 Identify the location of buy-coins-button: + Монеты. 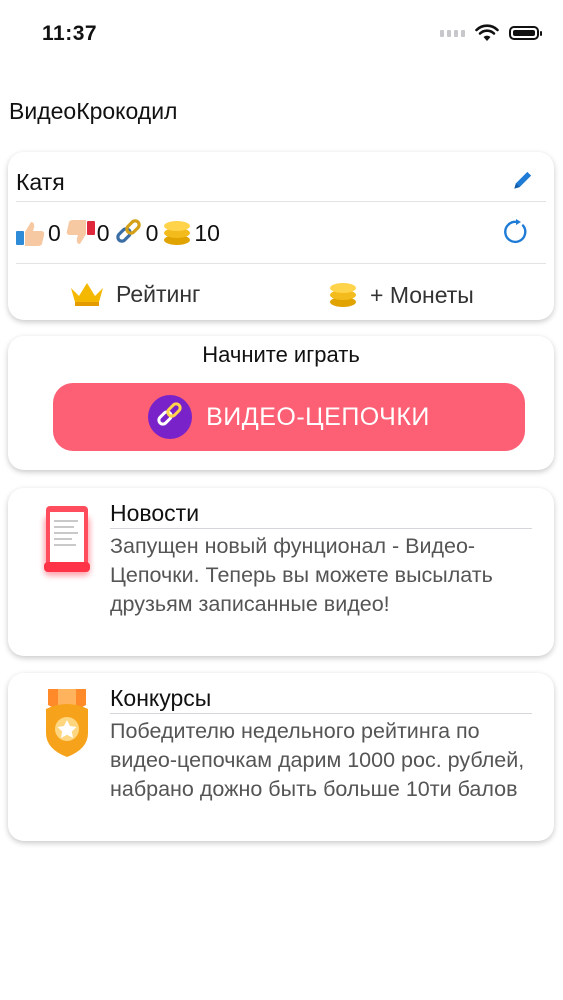
(400, 295).